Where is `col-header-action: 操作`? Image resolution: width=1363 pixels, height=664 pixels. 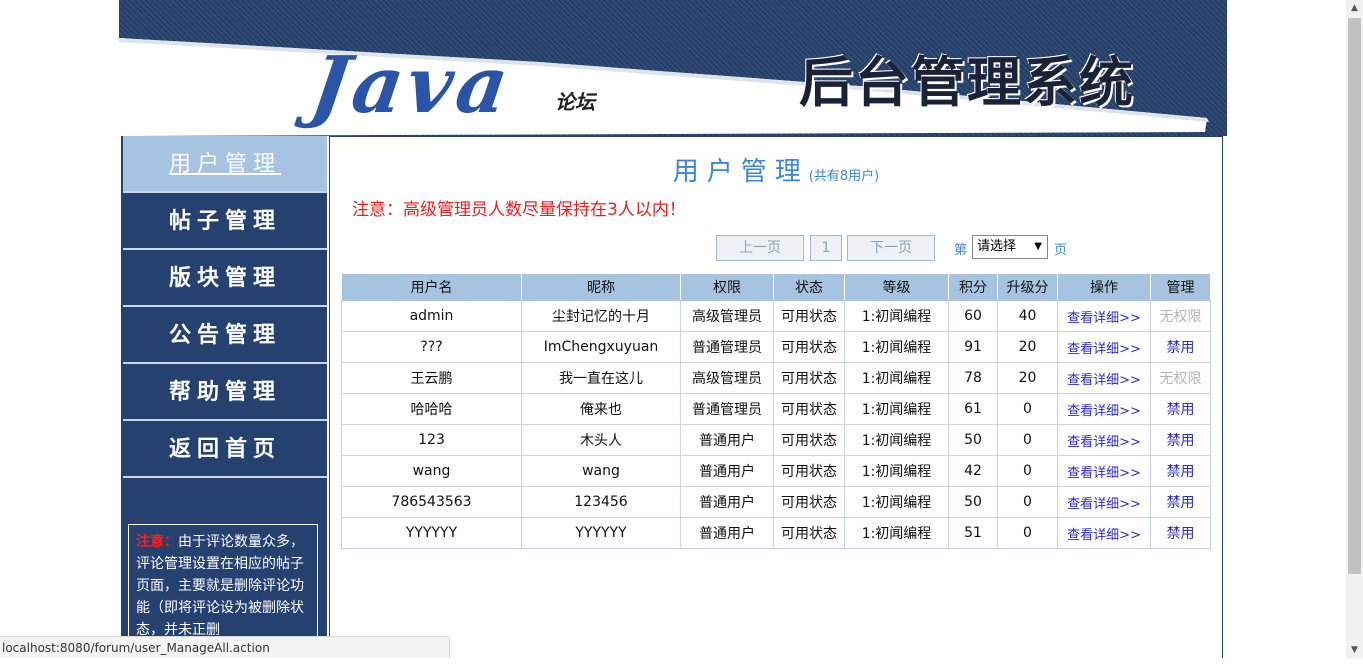
col-header-action: 操作 is located at coordinates (1104, 287).